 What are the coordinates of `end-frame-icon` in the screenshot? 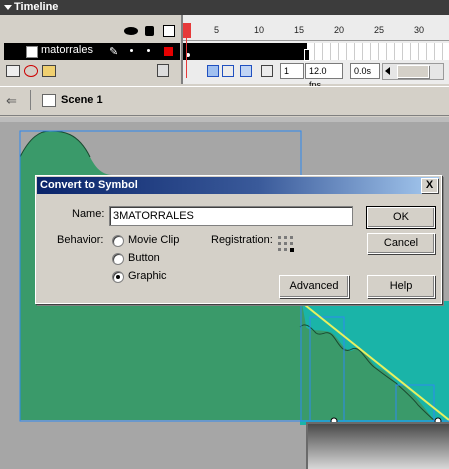 It's located at (307, 55).